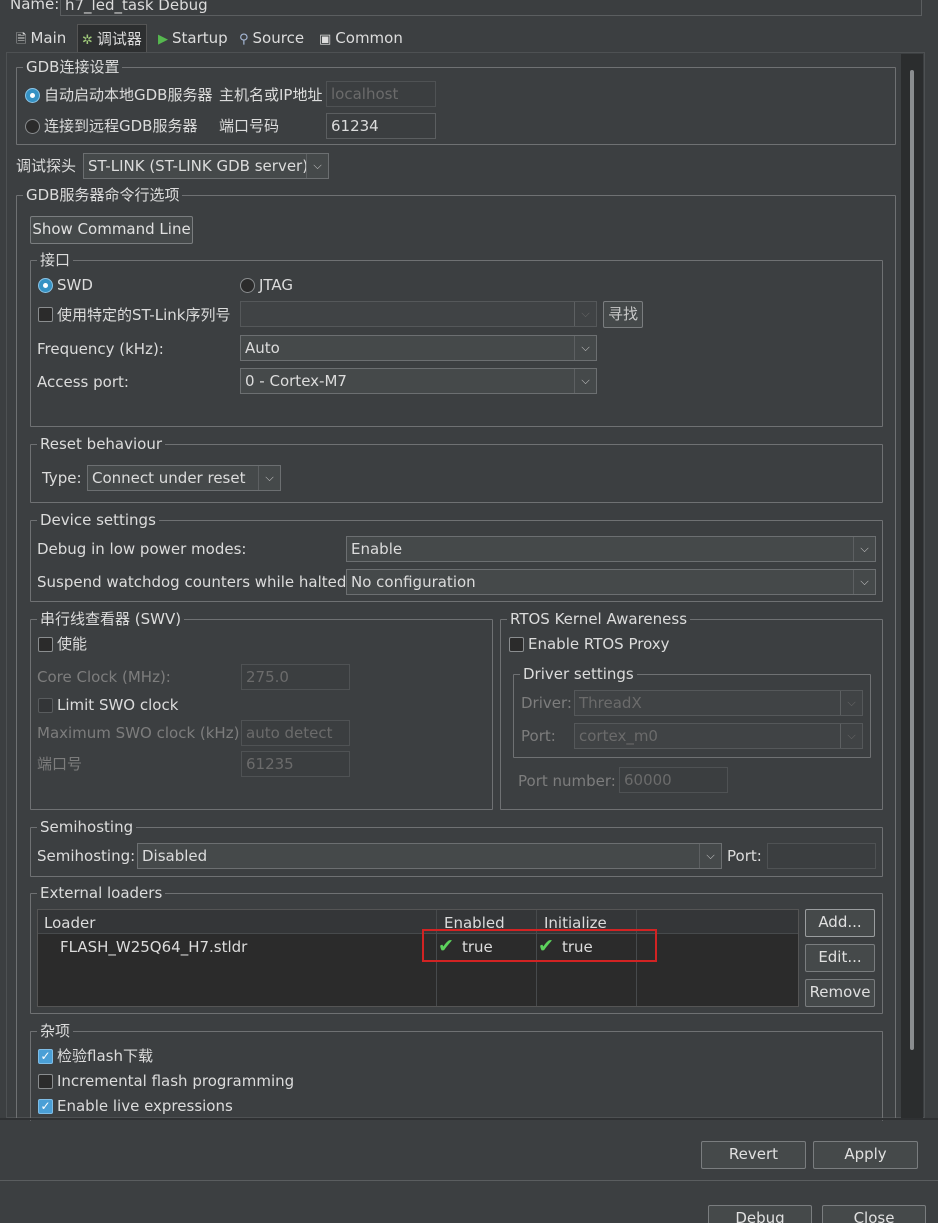 The width and height of the screenshot is (938, 1223). What do you see at coordinates (469, 1119) in the screenshot?
I see `panel-bottom-divider` at bounding box center [469, 1119].